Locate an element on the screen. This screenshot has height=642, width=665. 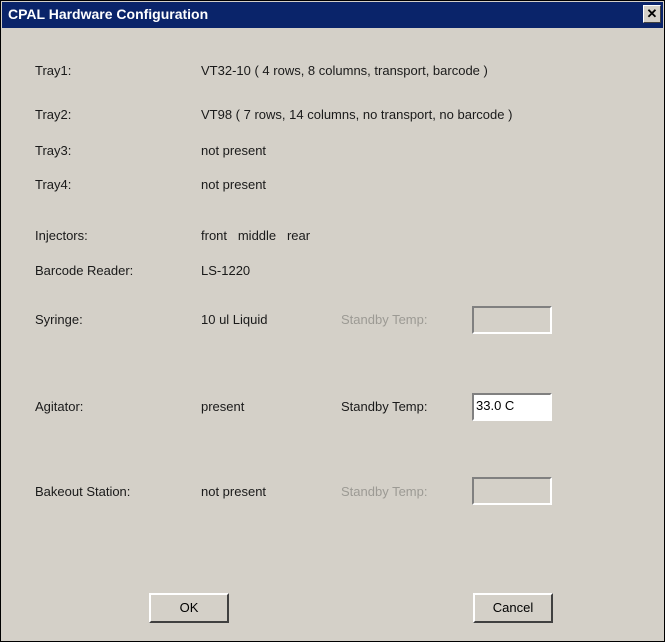
title-bar: CPAL Hardware Configuration ✕ is located at coordinates (332, 15).